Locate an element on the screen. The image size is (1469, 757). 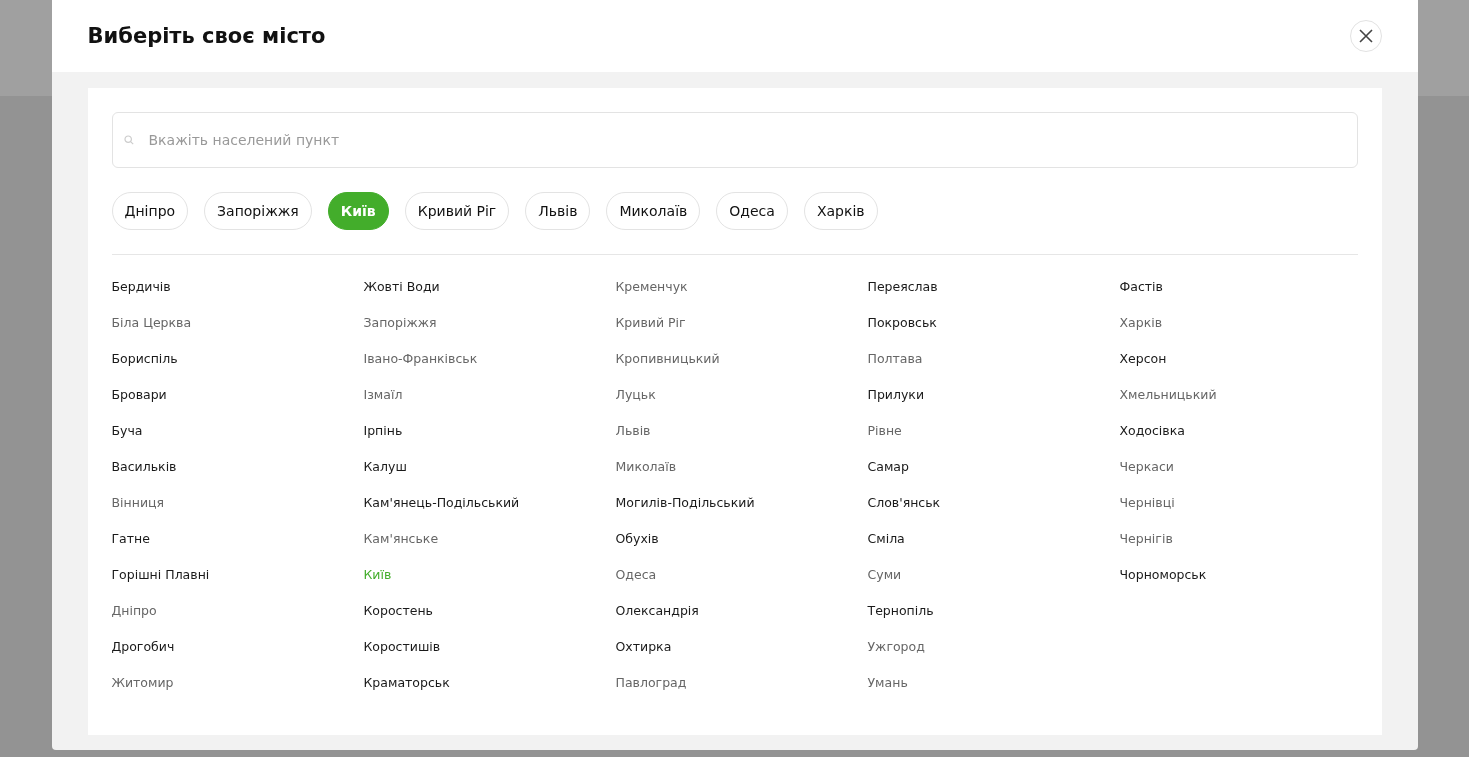
city-link: Луцьк is located at coordinates (635, 394).